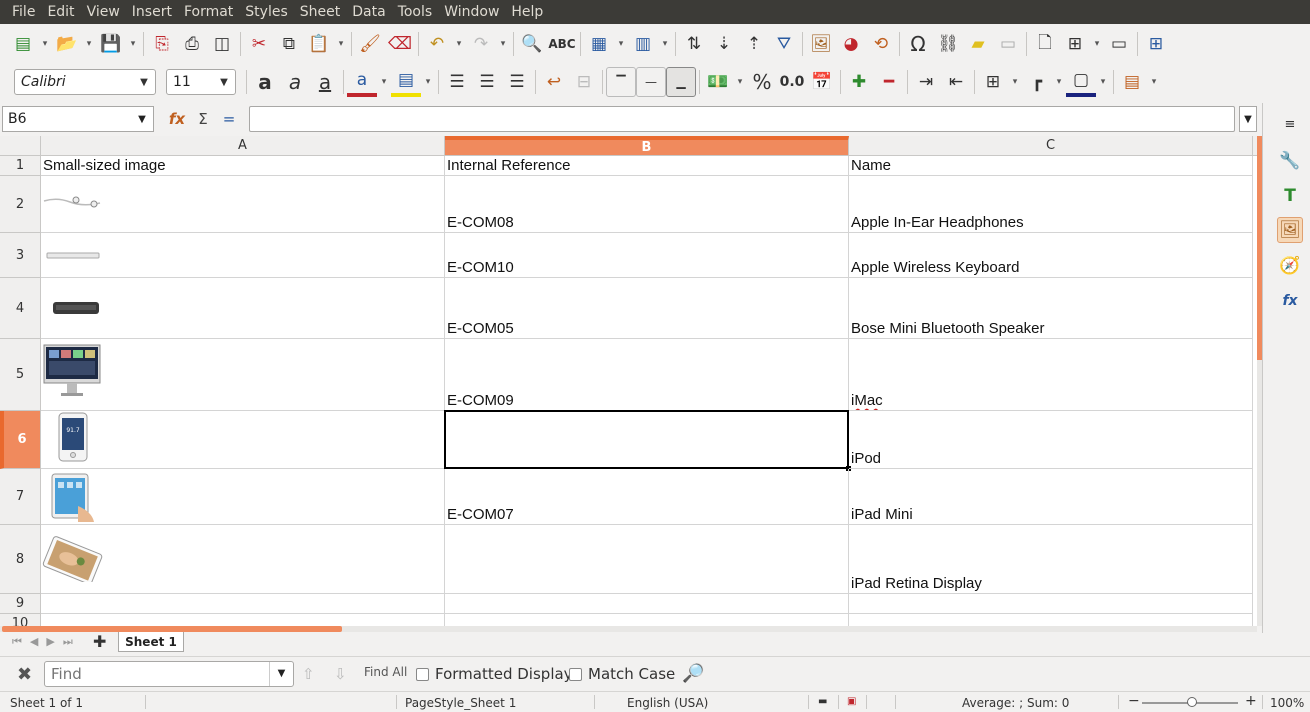 This screenshot has width=1310, height=712. I want to click on select-all-corner, so click(20, 146).